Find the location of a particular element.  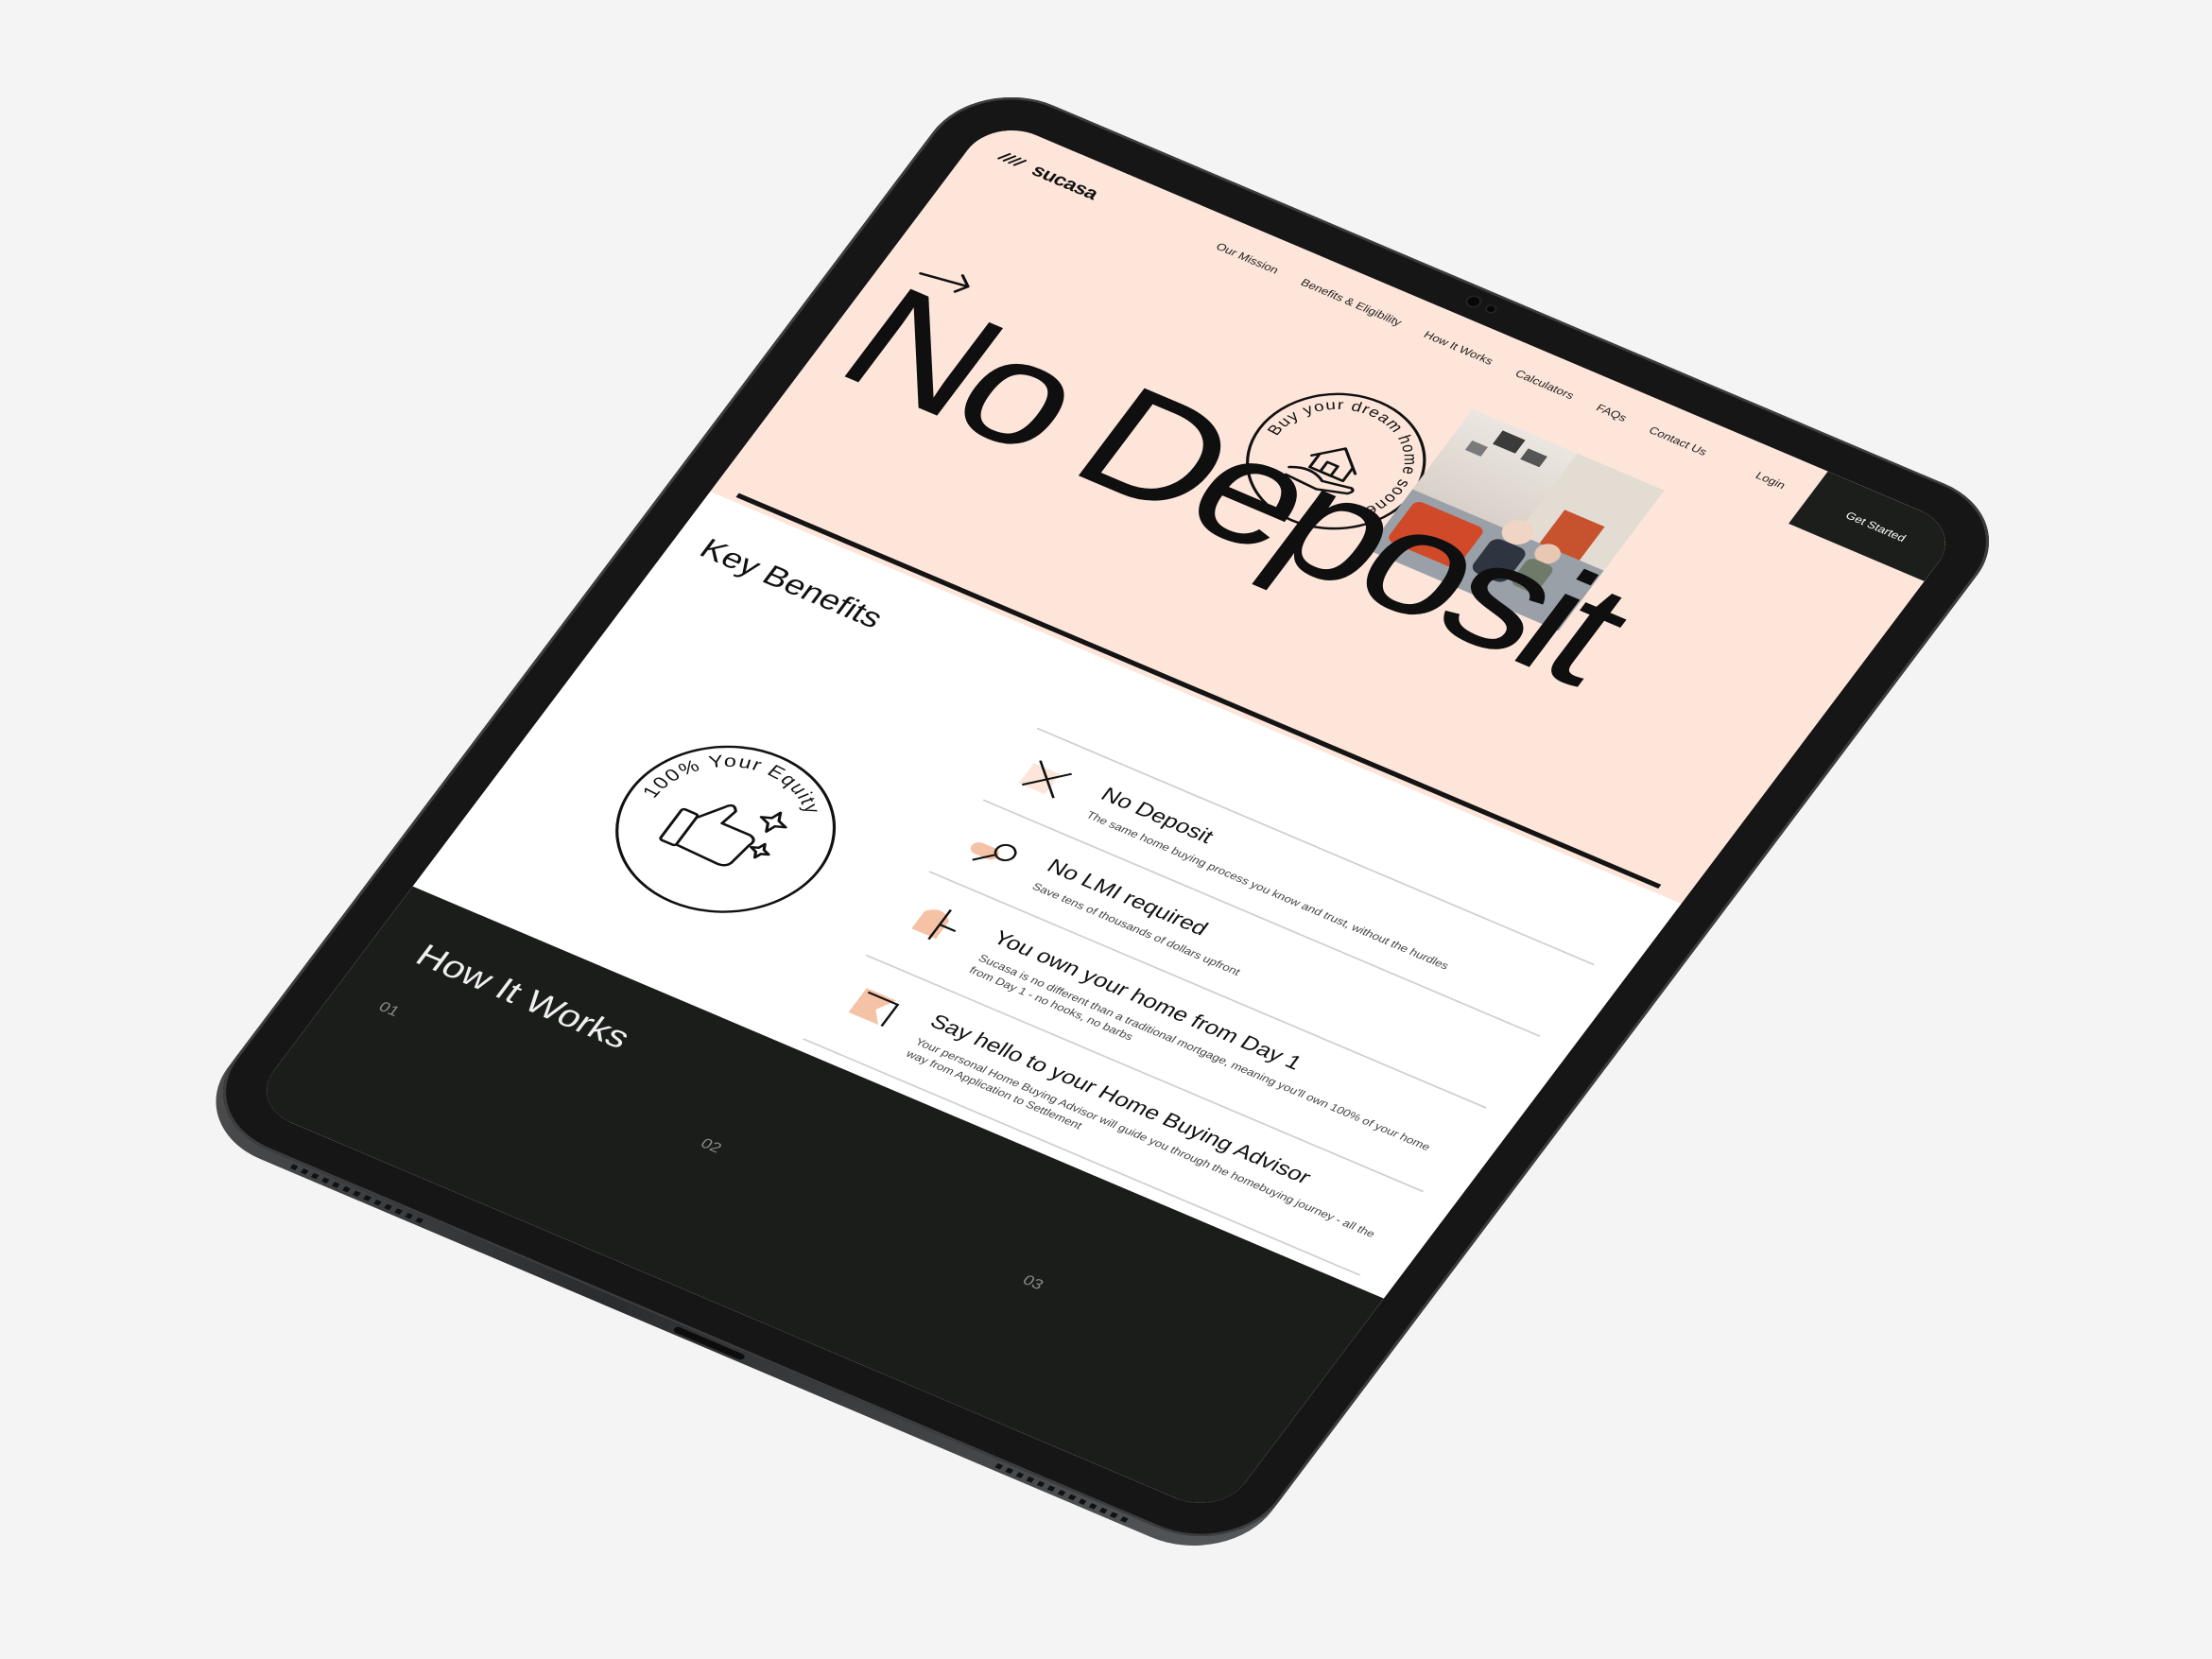

step-number: 02 is located at coordinates (711, 1145).